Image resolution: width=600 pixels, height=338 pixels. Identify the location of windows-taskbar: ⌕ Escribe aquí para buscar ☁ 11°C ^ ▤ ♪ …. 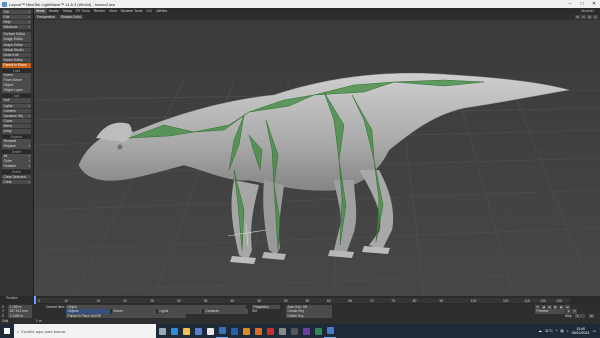
(300, 331).